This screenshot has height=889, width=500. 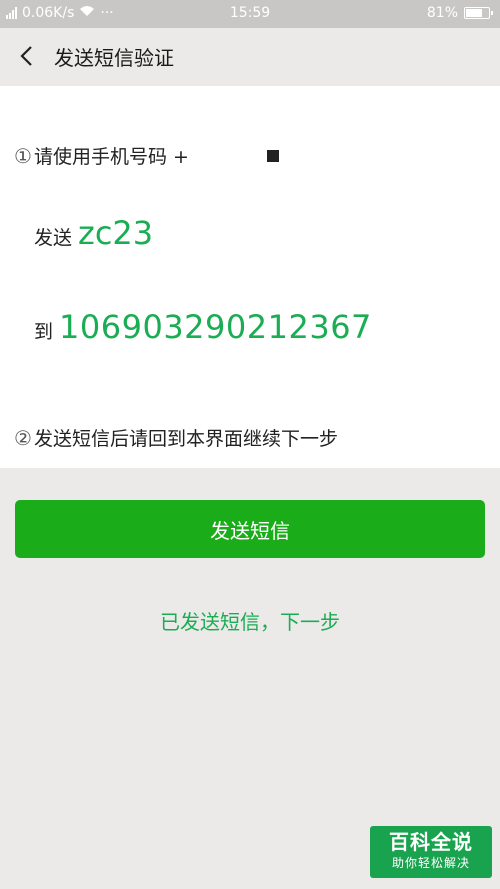 What do you see at coordinates (250, 620) in the screenshot?
I see `sent-next-button: 已发送短信，下一步` at bounding box center [250, 620].